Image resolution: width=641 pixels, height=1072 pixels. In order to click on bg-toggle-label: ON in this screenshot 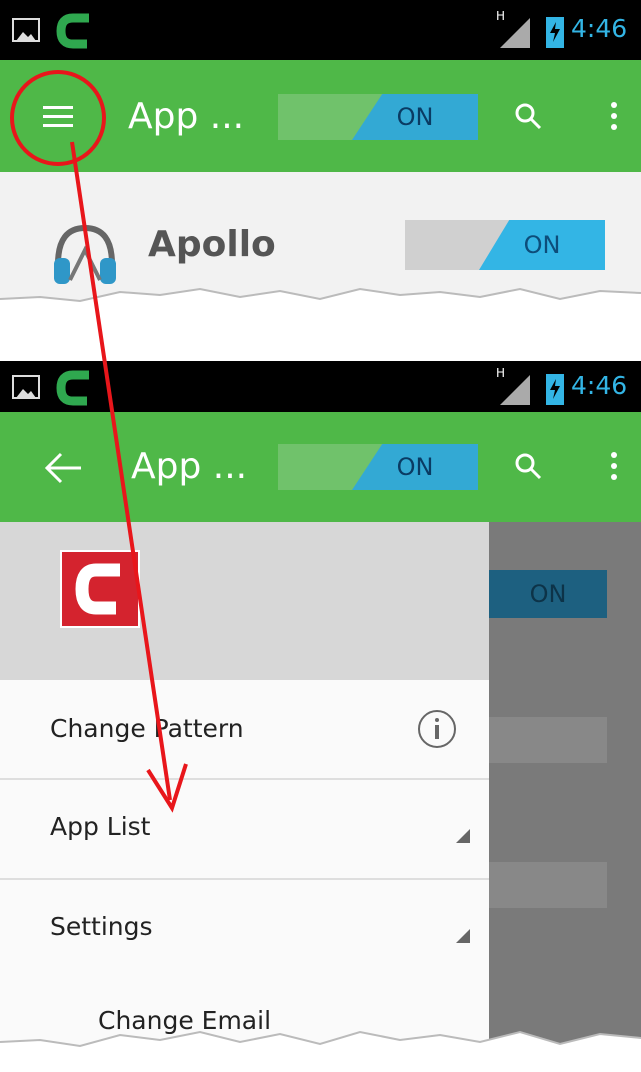, I will do `click(548, 594)`.